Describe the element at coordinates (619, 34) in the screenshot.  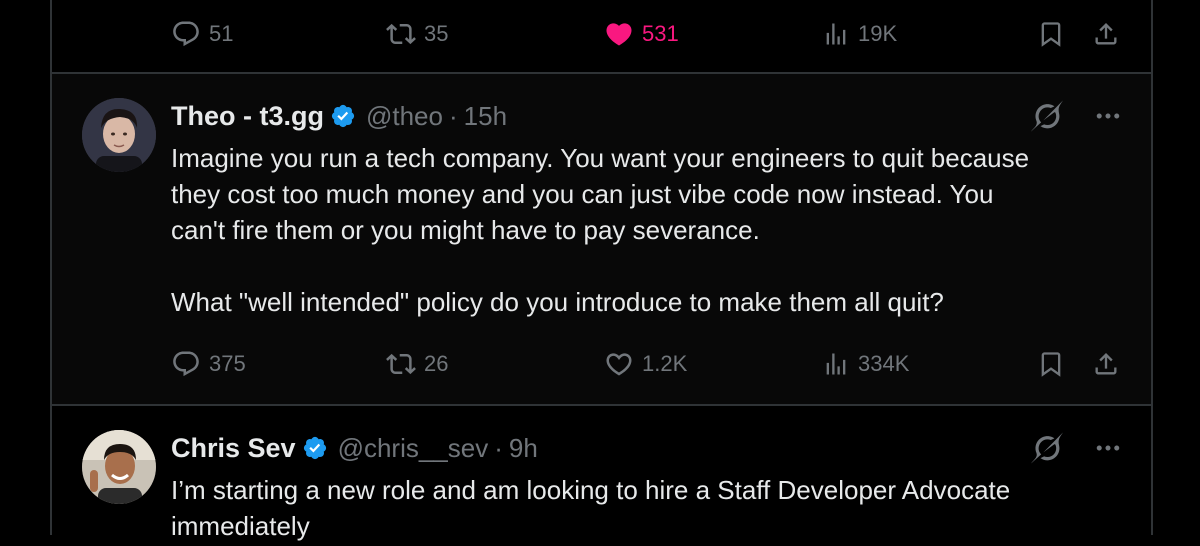
I see `heart-filled-icon` at that location.